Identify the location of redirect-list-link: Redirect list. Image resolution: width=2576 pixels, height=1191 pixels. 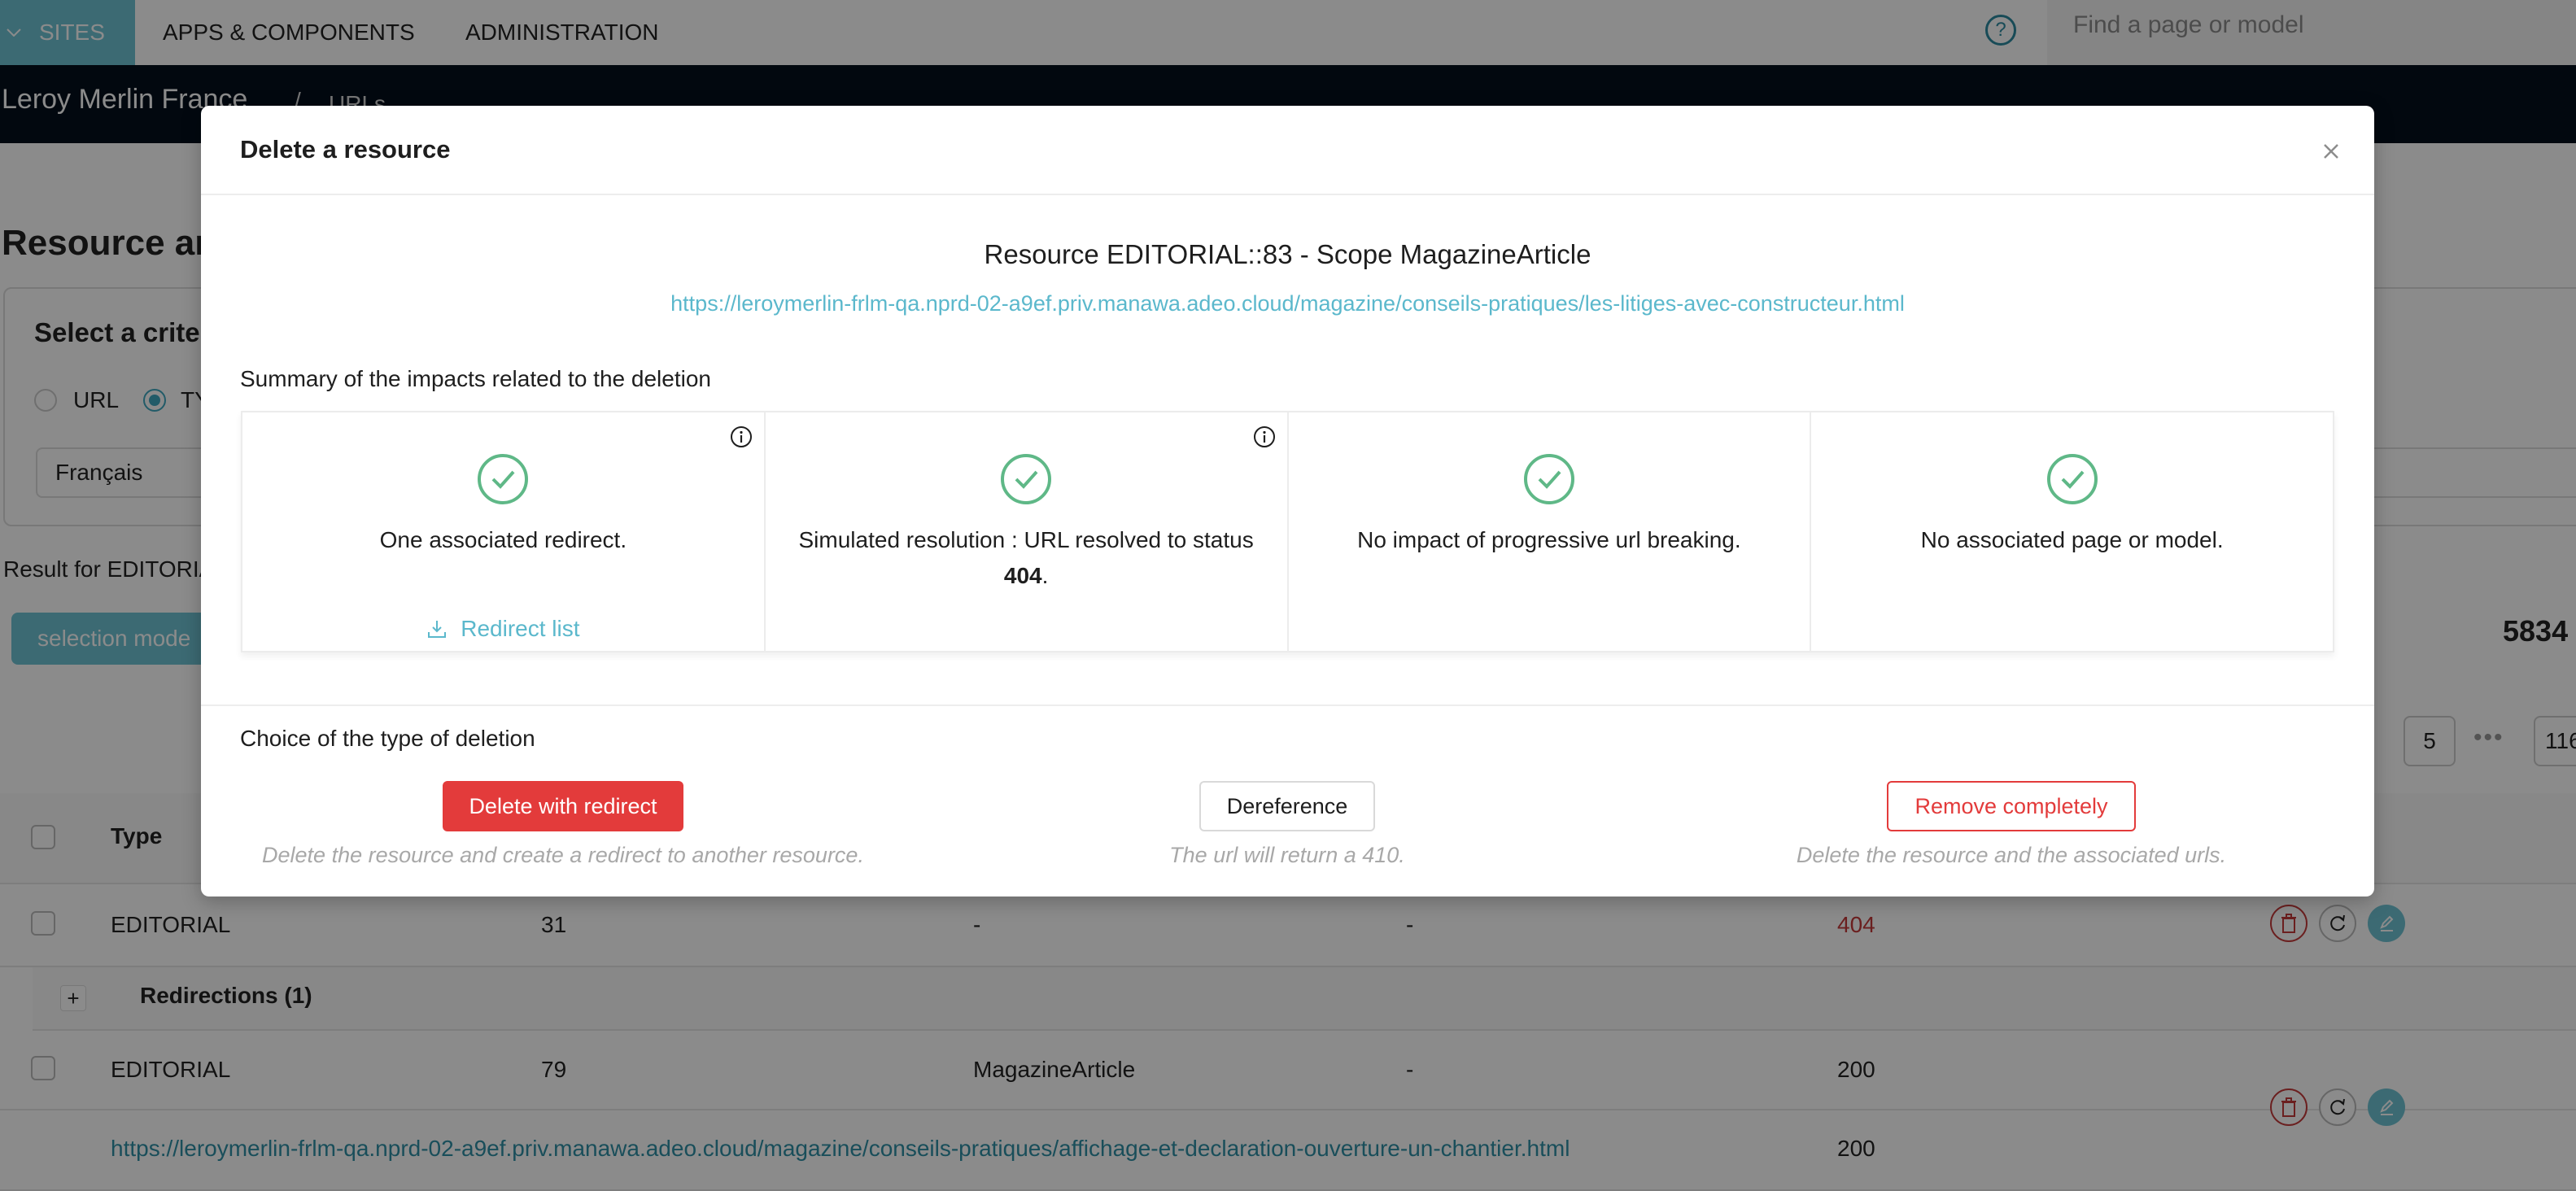
(503, 629).